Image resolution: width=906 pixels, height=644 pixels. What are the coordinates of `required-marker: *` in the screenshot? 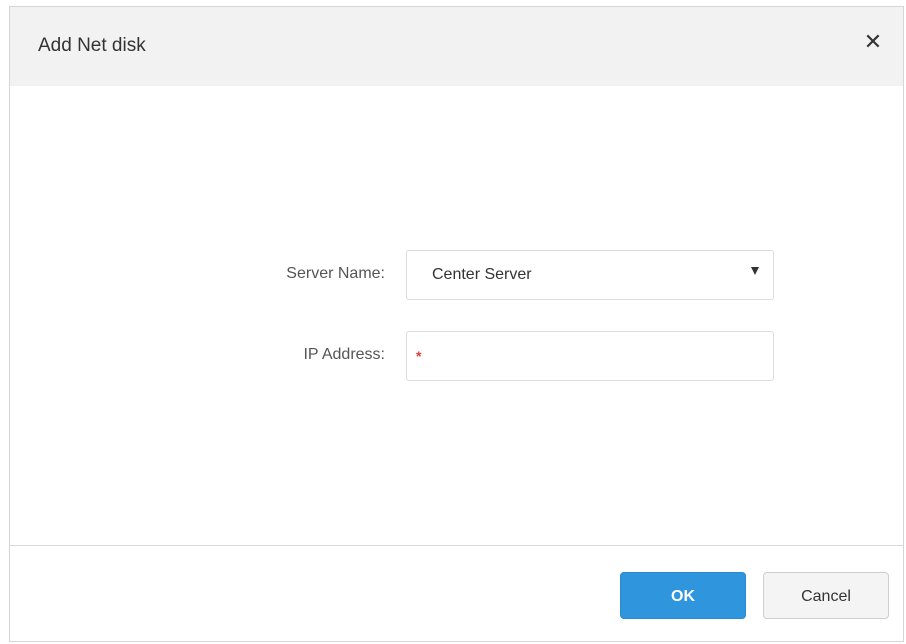 It's located at (419, 356).